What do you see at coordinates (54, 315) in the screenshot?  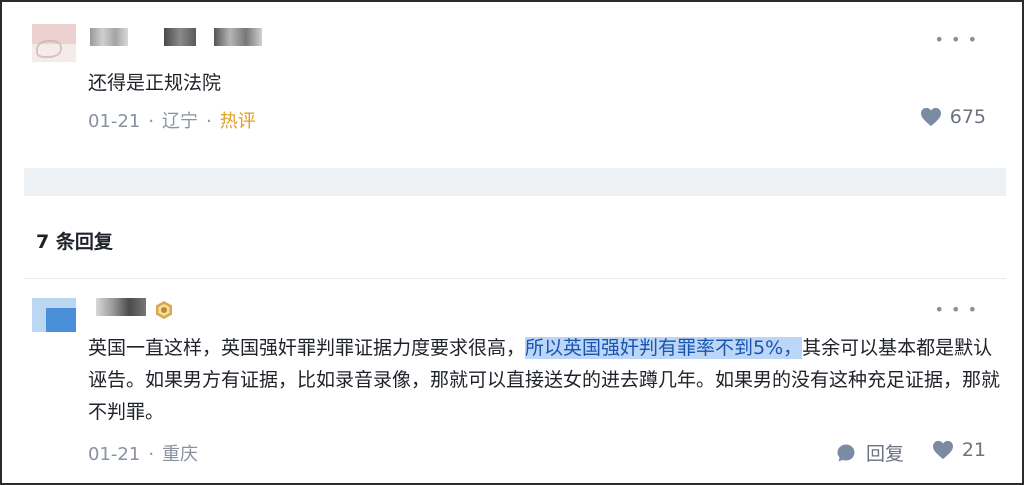 I see `replier-avatar` at bounding box center [54, 315].